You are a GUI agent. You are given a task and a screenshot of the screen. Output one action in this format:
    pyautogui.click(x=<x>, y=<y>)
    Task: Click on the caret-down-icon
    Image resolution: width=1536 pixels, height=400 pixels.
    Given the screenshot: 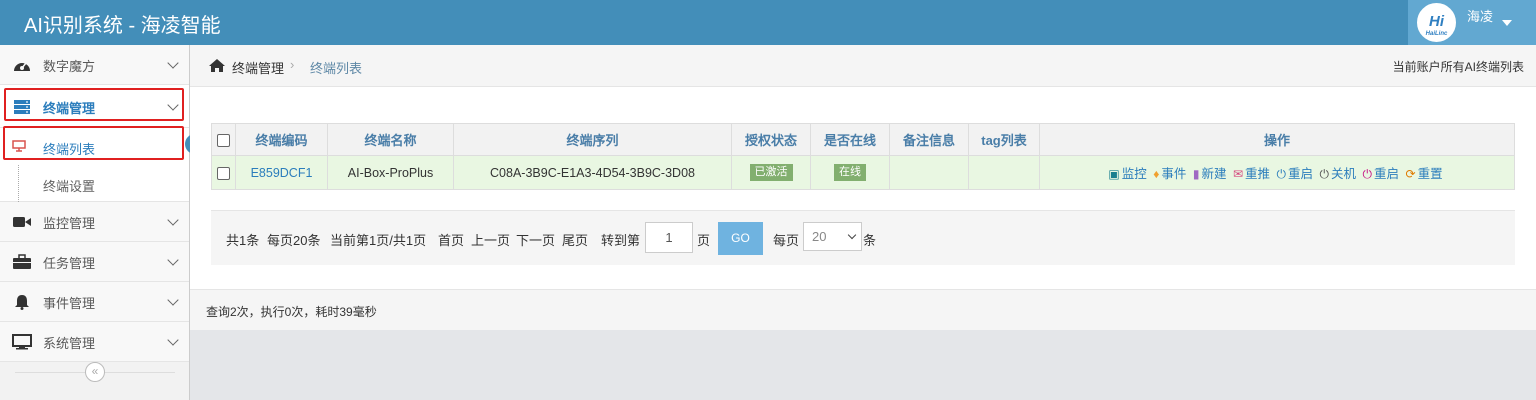 What is the action you would take?
    pyautogui.click(x=1507, y=23)
    